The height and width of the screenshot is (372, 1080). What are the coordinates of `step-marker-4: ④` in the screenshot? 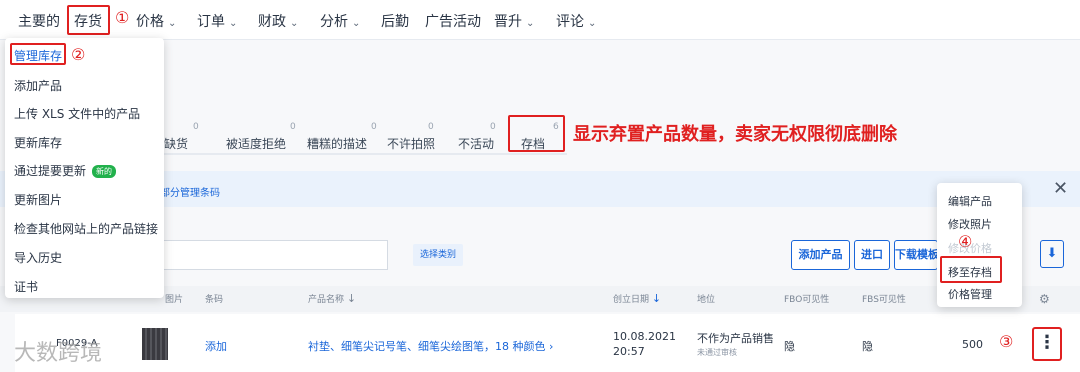 It's located at (965, 241).